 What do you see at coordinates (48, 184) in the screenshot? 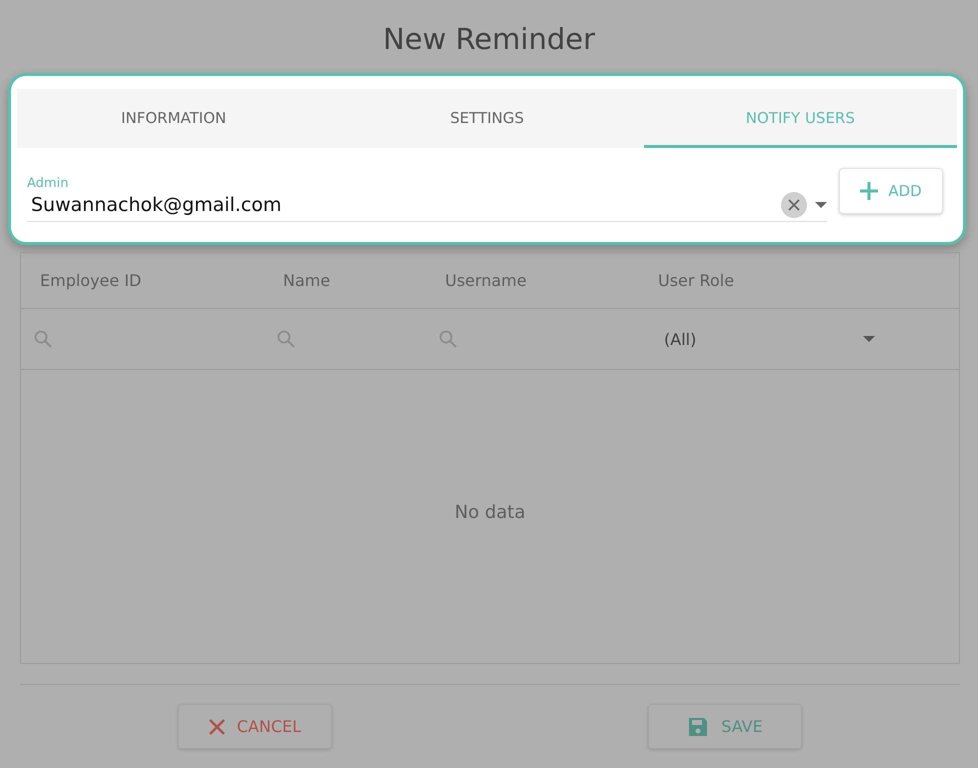
I see `field-label: Admin` at bounding box center [48, 184].